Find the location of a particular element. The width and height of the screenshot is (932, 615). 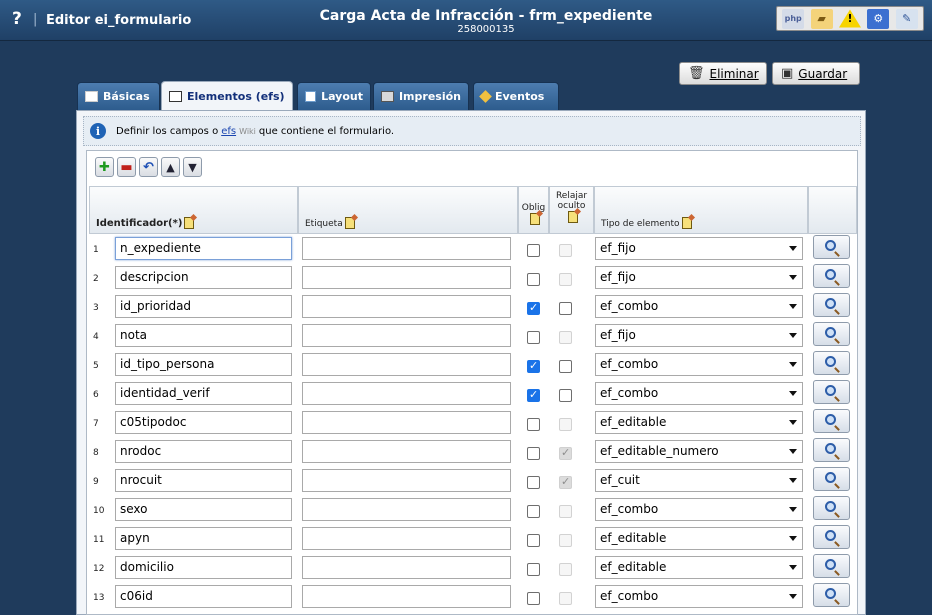

move-down-button: ▼ is located at coordinates (192, 167).